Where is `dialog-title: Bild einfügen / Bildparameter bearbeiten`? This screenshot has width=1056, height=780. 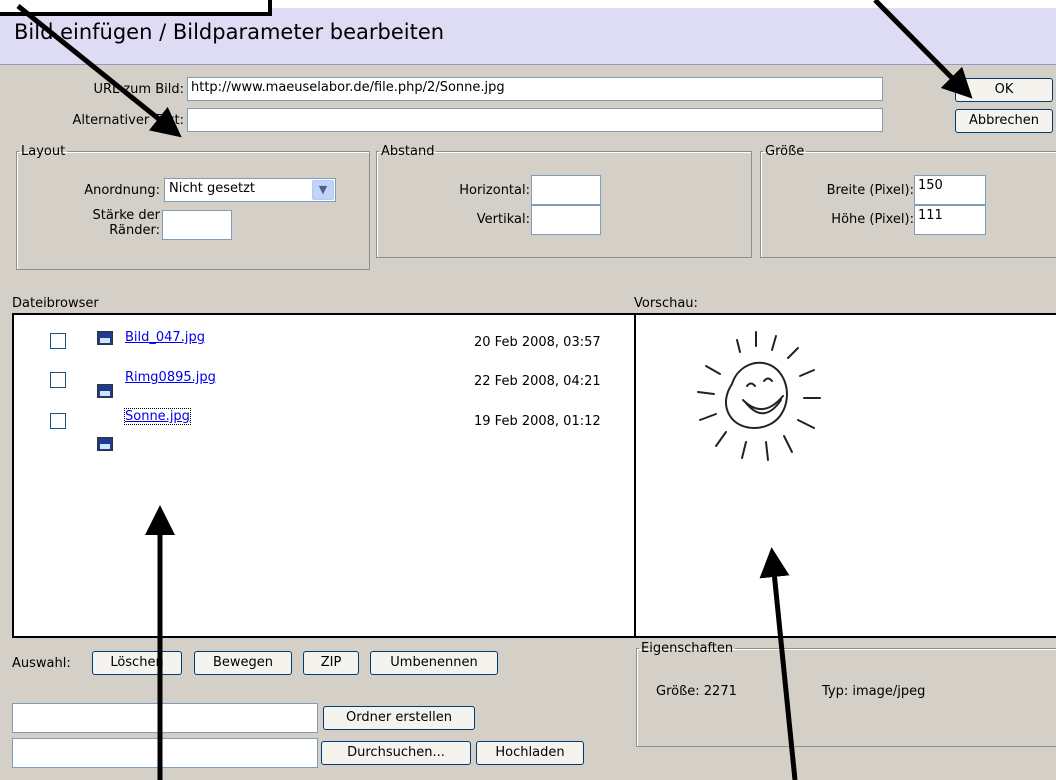
dialog-title: Bild einfügen / Bildparameter bearbeiten is located at coordinates (229, 32).